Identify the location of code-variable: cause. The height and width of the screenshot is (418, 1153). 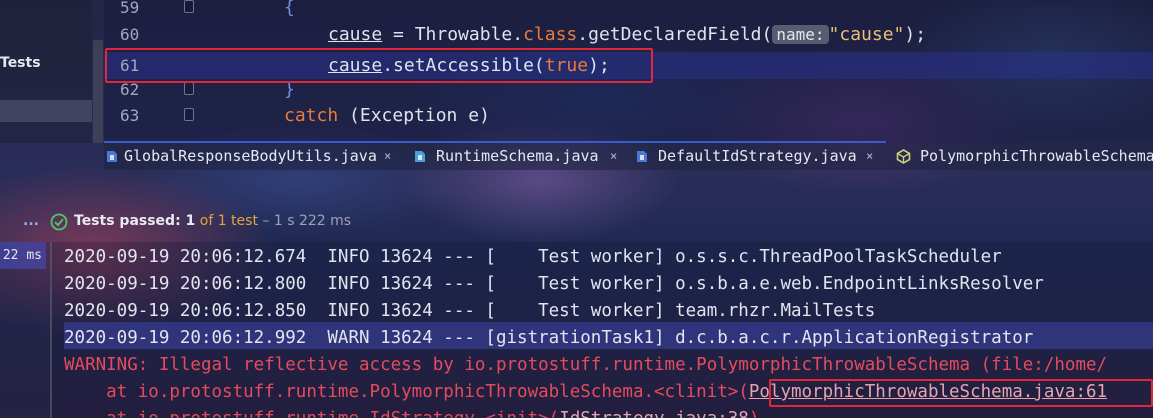
(355, 34).